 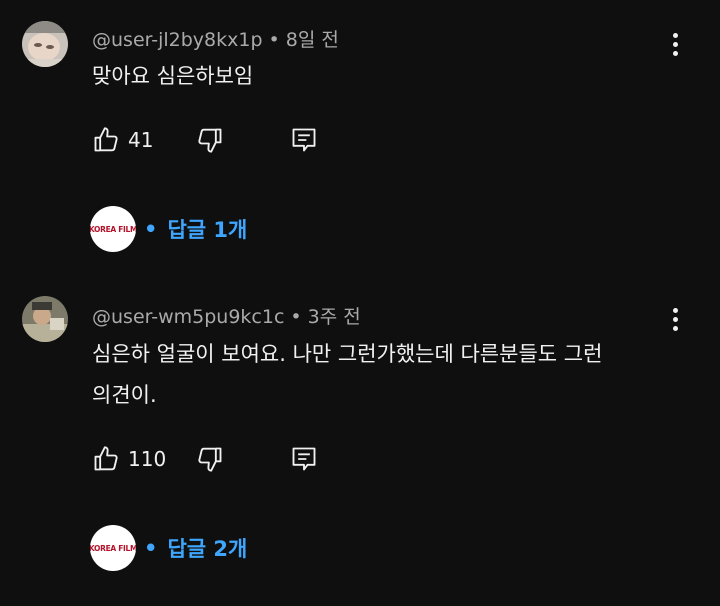 What do you see at coordinates (387, 375) in the screenshot?
I see `comment-text: 심은하 얼굴이 보여요. 나만 그런가했는데 다른분들도 그런 의견이.` at bounding box center [387, 375].